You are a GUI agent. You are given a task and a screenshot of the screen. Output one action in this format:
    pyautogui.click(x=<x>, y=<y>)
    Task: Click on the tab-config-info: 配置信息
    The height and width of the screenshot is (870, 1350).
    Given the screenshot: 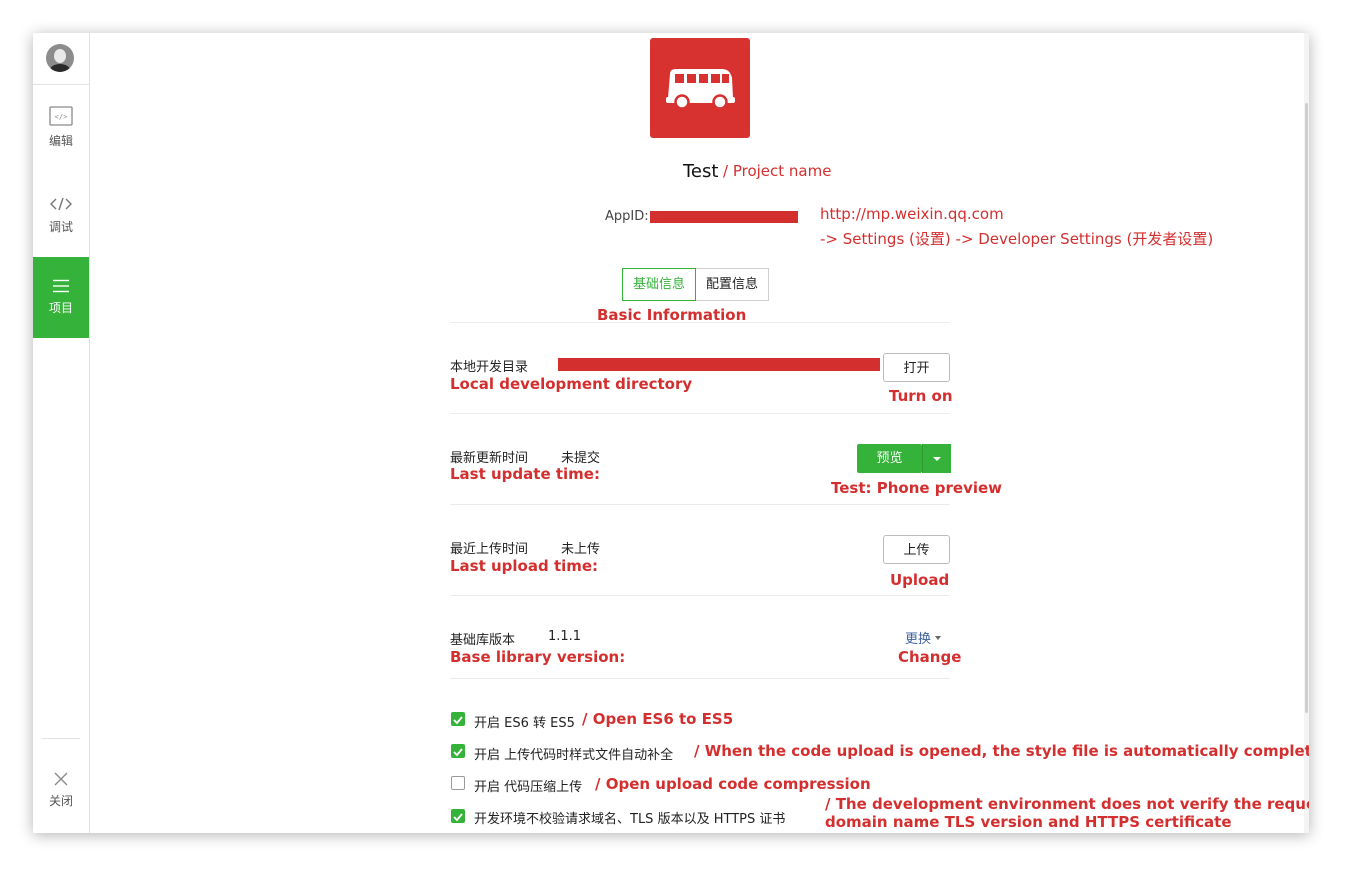 What is the action you would take?
    pyautogui.click(x=733, y=284)
    